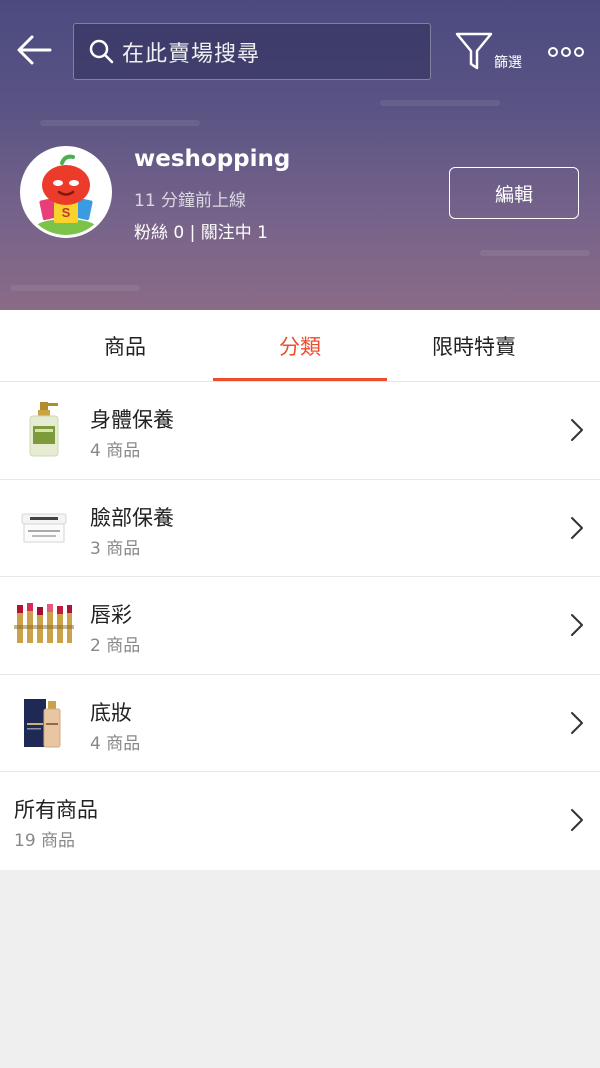  What do you see at coordinates (42, 723) in the screenshot?
I see `foundation-icon` at bounding box center [42, 723].